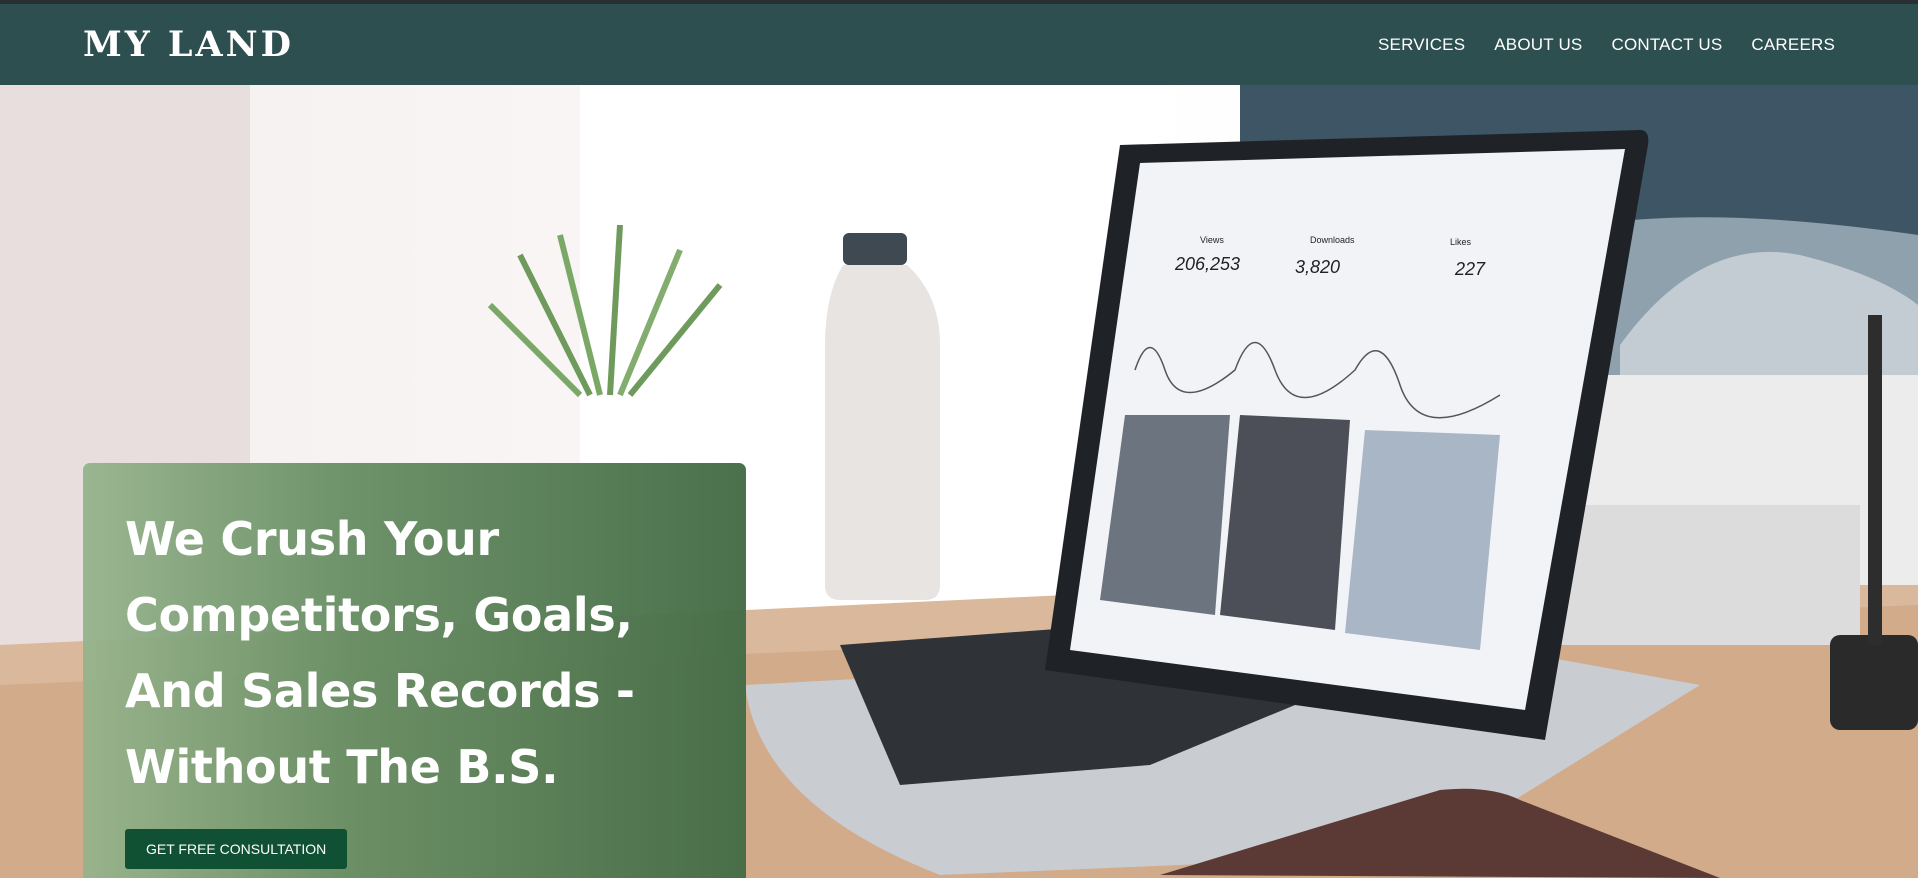  Describe the element at coordinates (1470, 269) in the screenshot. I see `stat-likes-value: 227` at that location.